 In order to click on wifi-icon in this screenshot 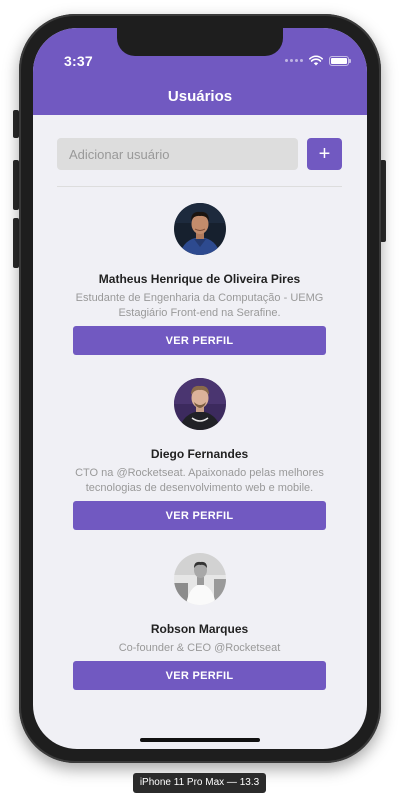, I will do `click(316, 60)`.